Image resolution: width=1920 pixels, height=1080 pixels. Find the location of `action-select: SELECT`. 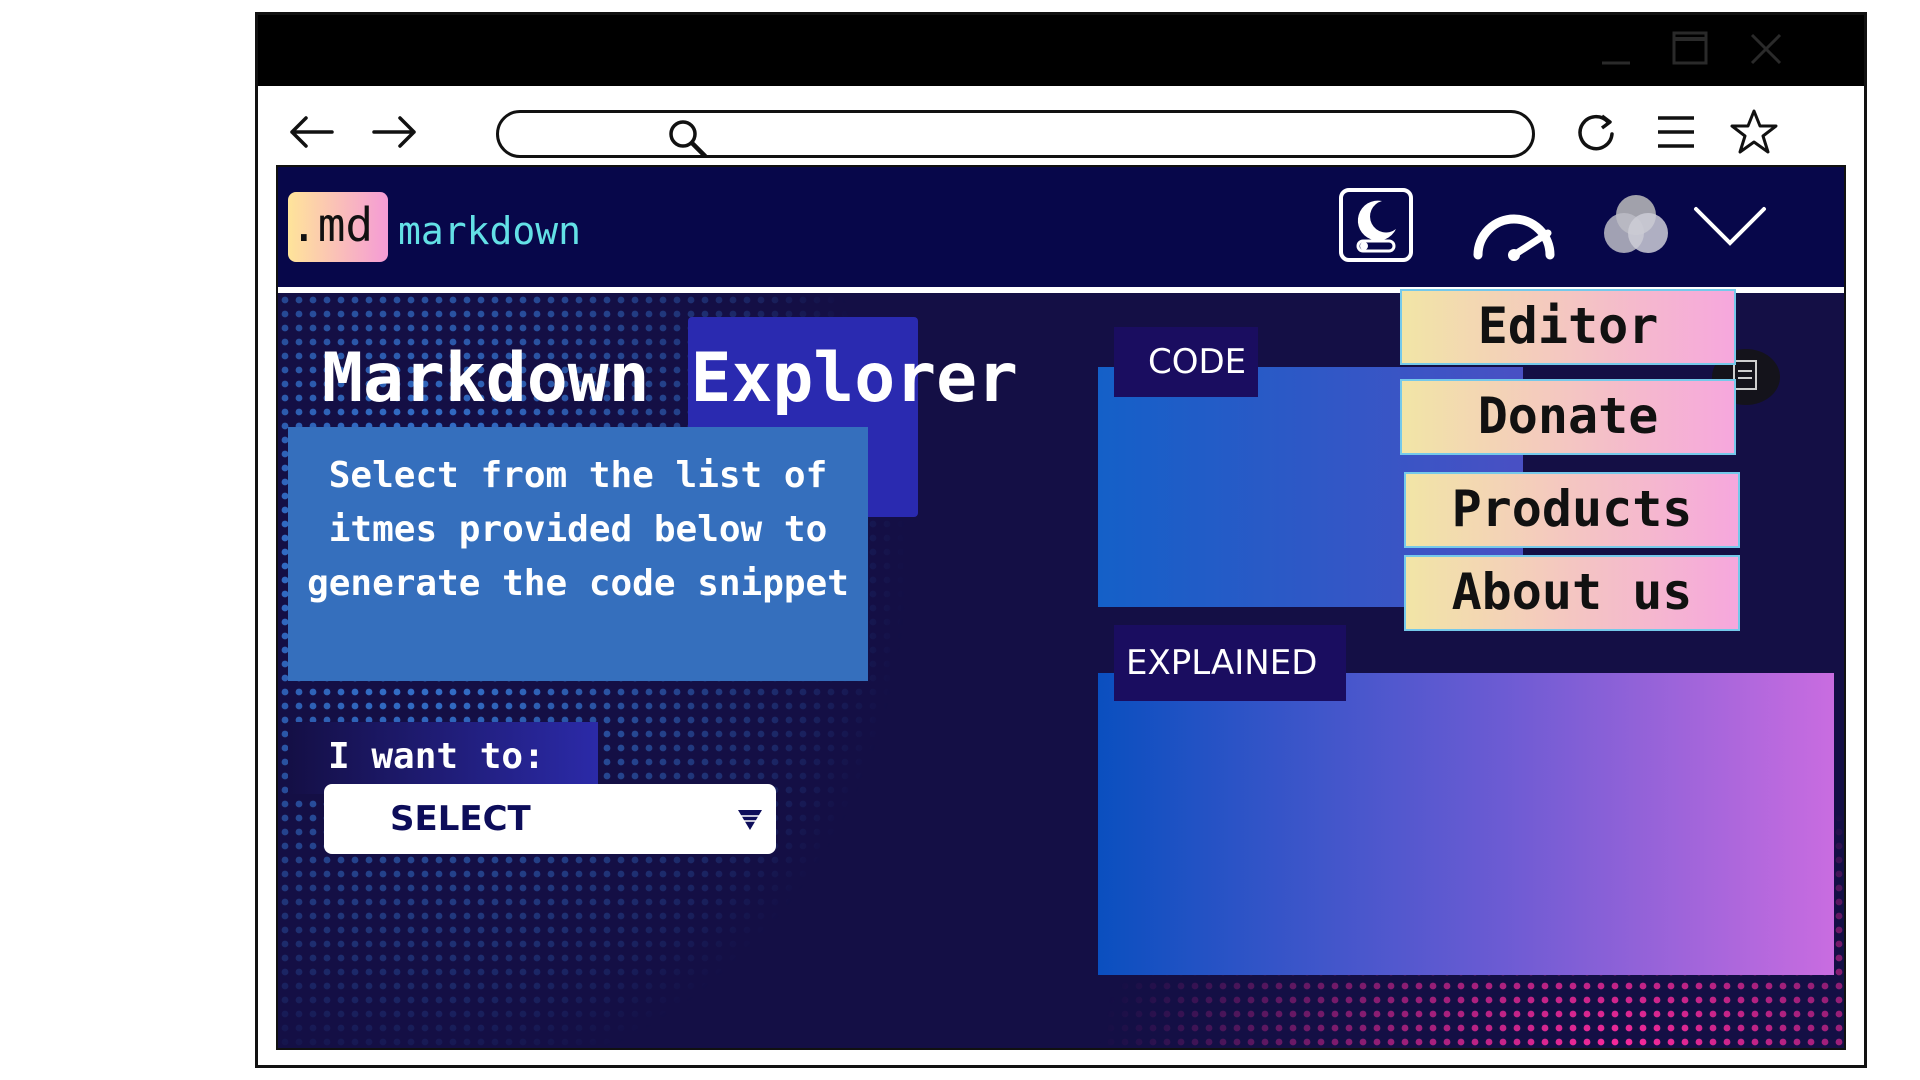

action-select: SELECT is located at coordinates (550, 819).